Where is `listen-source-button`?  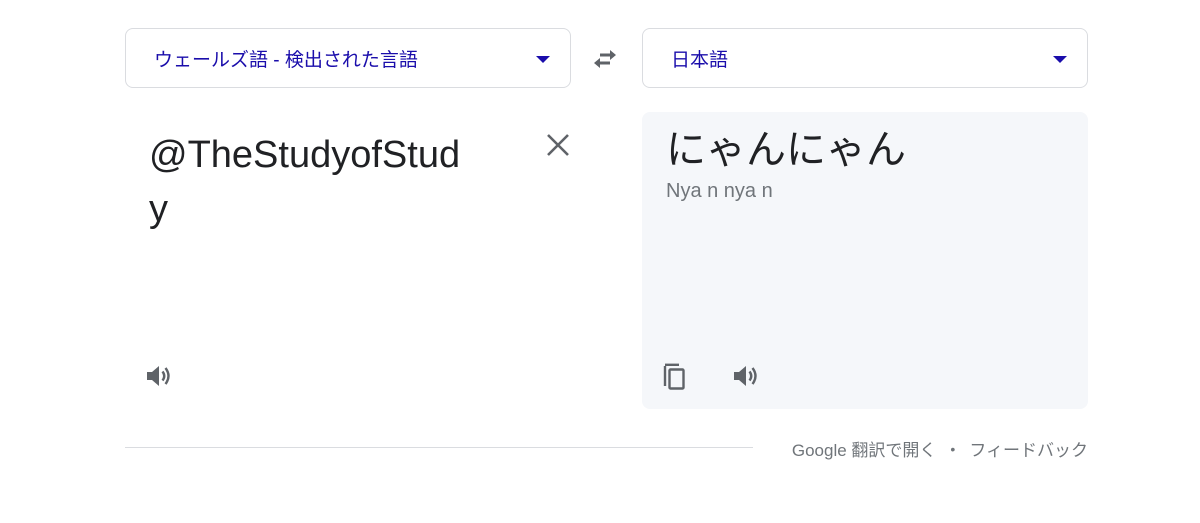 listen-source-button is located at coordinates (159, 376).